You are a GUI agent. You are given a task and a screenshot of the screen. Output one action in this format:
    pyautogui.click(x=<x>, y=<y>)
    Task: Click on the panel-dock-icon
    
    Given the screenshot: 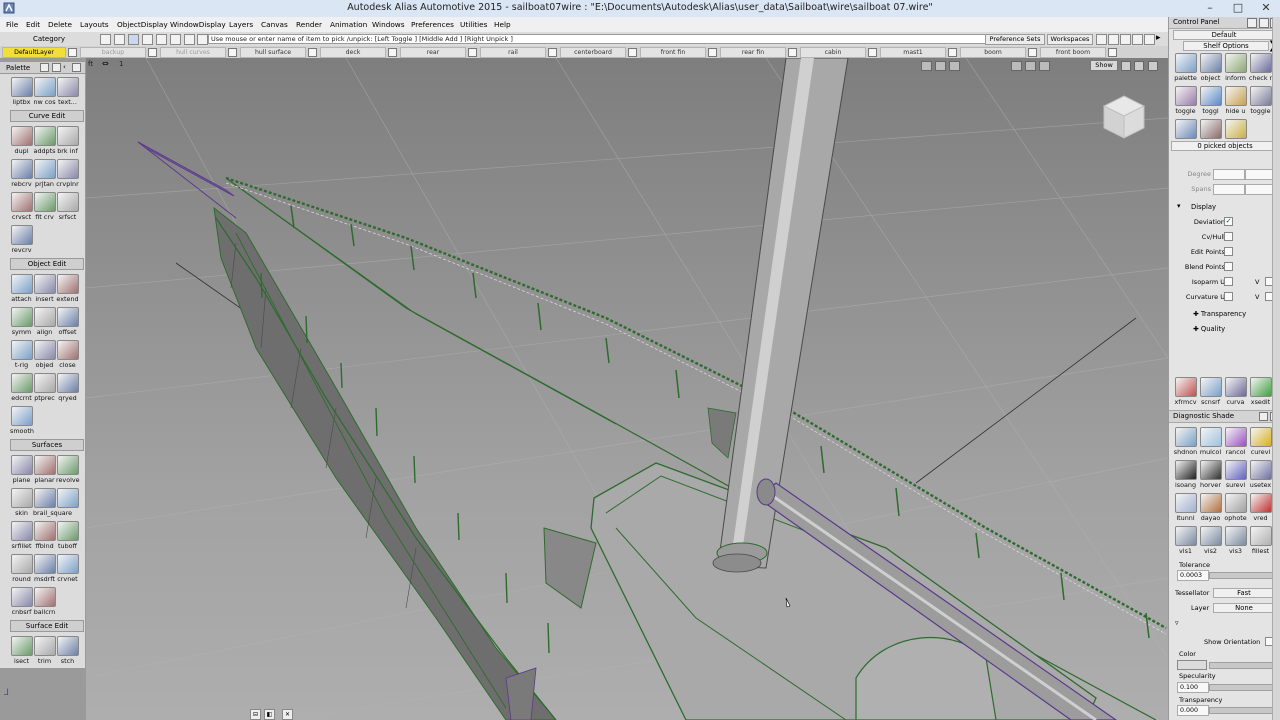 What is the action you would take?
    pyautogui.click(x=1264, y=23)
    